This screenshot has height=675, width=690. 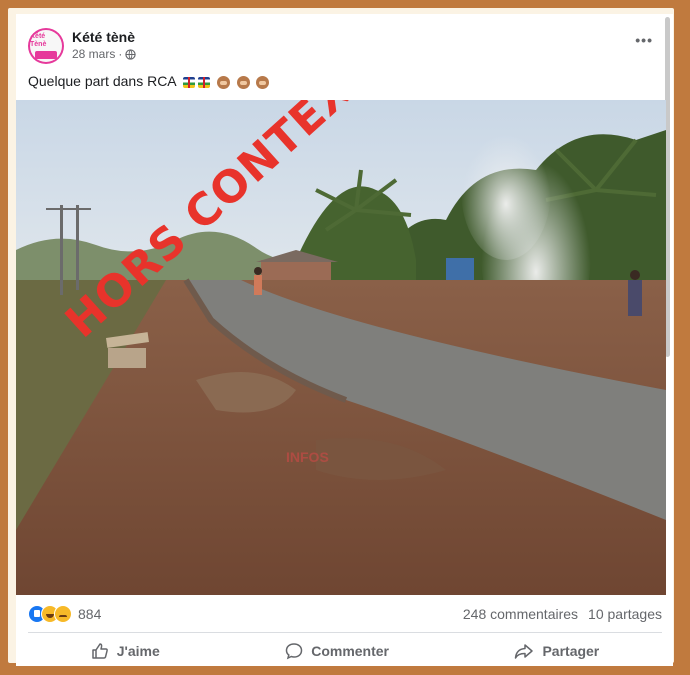 I want to click on shares-count: 10 partages, so click(x=625, y=614).